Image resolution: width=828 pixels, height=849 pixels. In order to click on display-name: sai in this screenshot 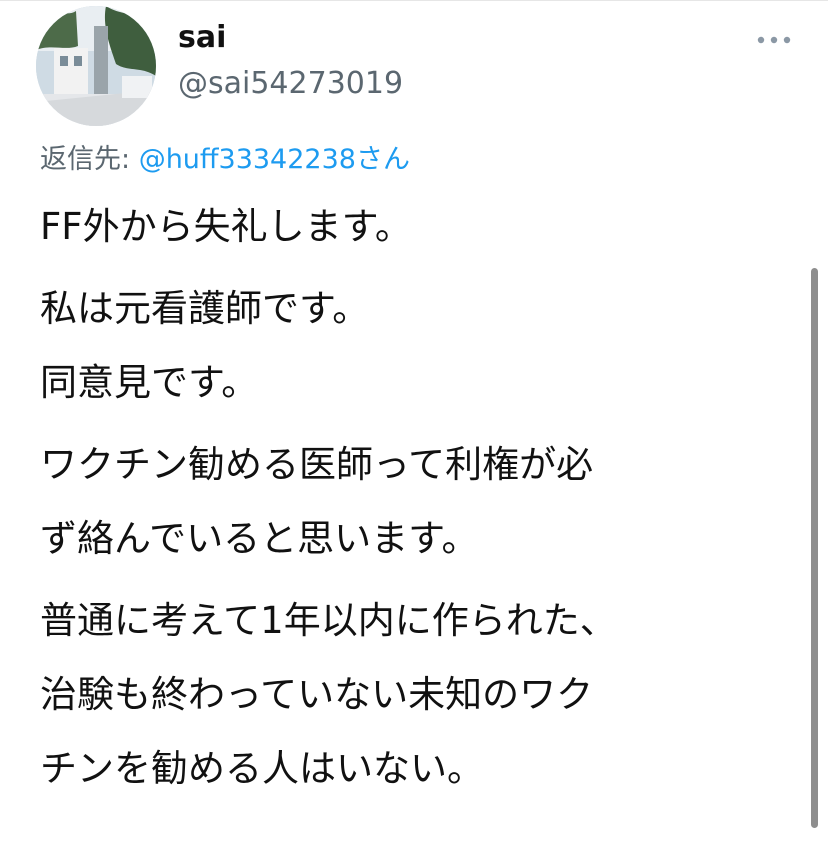, I will do `click(202, 38)`.